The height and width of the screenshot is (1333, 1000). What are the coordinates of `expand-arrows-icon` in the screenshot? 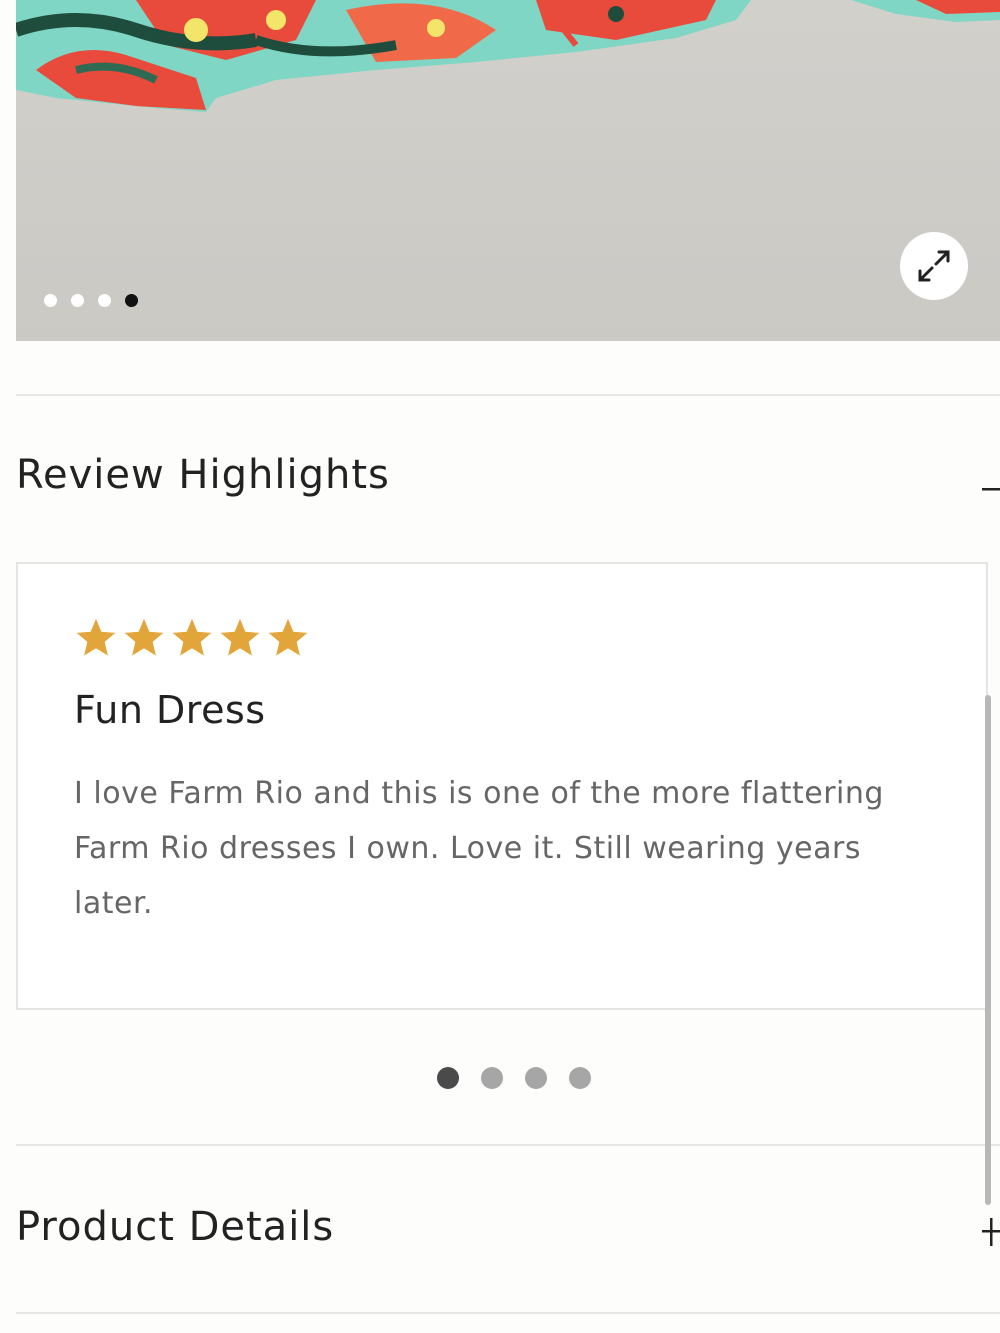 It's located at (934, 266).